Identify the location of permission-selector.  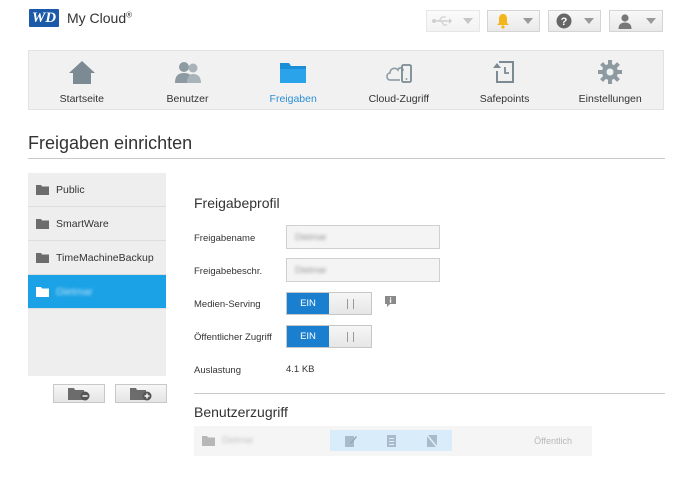
(391, 440).